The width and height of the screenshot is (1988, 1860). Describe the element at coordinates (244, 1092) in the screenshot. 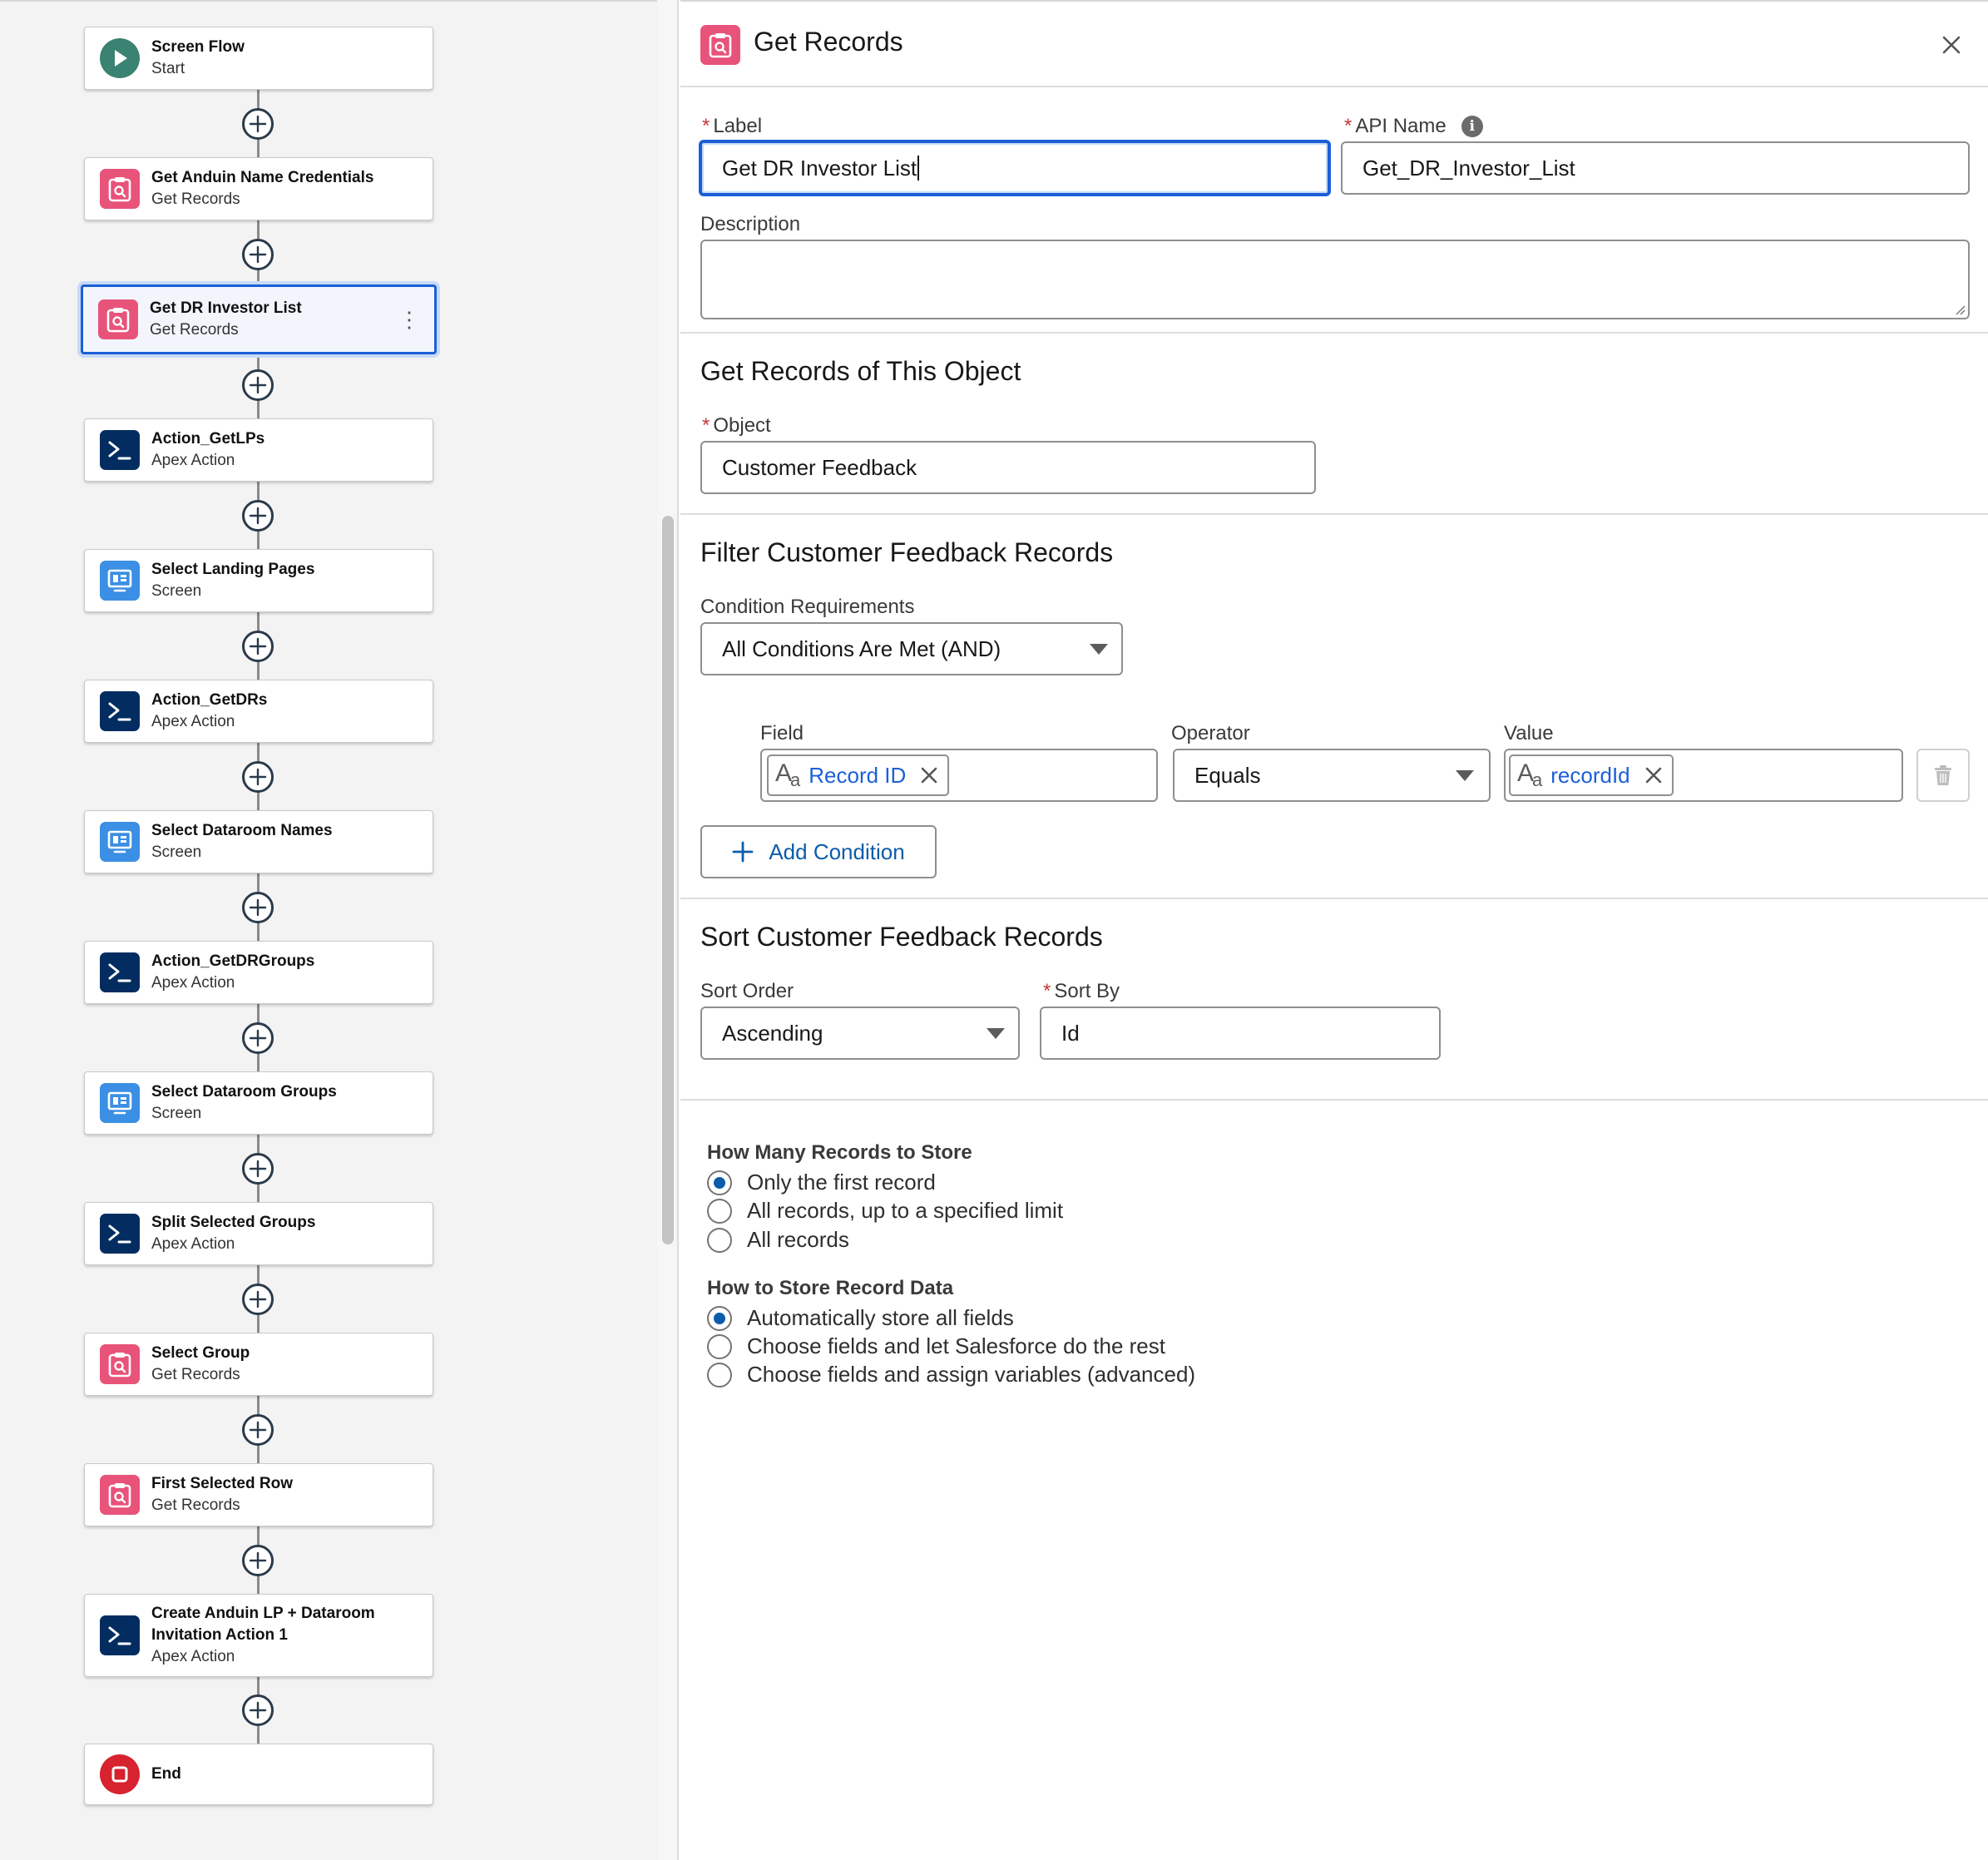

I see `node-title: Select Dataroom Groups` at that location.